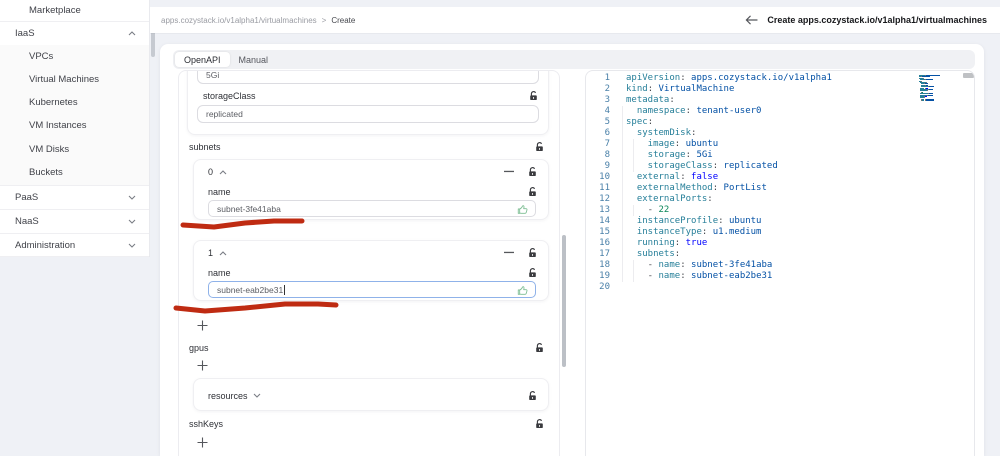  Describe the element at coordinates (199, 348) in the screenshot. I see `field-label-gpus: gpus` at that location.